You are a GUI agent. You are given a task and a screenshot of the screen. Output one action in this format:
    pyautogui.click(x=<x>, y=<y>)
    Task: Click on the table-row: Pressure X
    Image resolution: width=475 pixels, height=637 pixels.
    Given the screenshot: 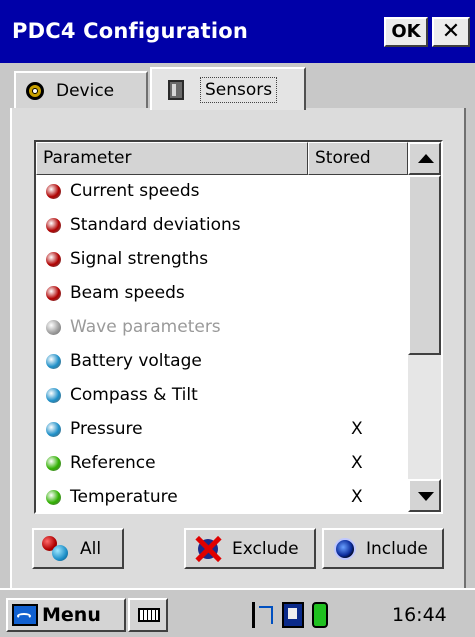 What is the action you would take?
    pyautogui.click(x=222, y=430)
    